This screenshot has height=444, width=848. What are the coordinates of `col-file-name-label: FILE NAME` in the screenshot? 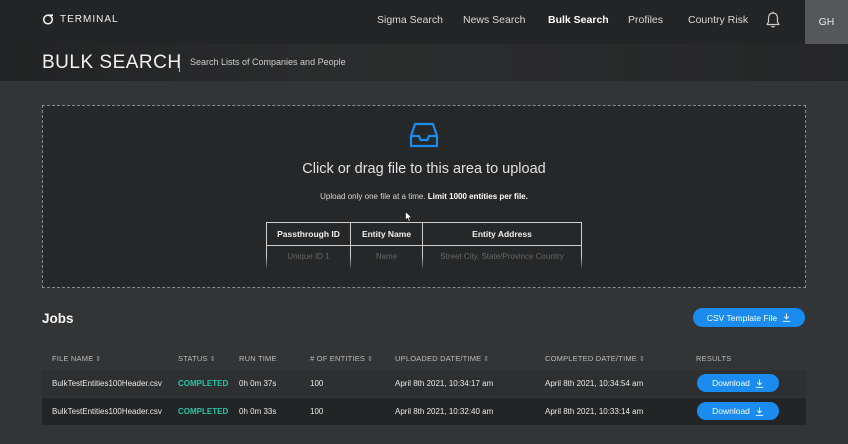 It's located at (73, 358).